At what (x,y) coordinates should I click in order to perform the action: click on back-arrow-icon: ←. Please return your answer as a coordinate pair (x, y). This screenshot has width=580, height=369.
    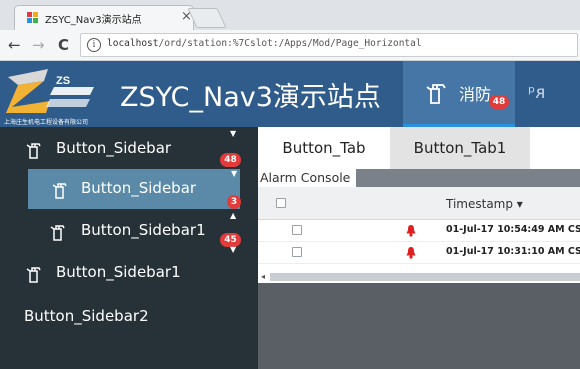
    Looking at the image, I should click on (14, 45).